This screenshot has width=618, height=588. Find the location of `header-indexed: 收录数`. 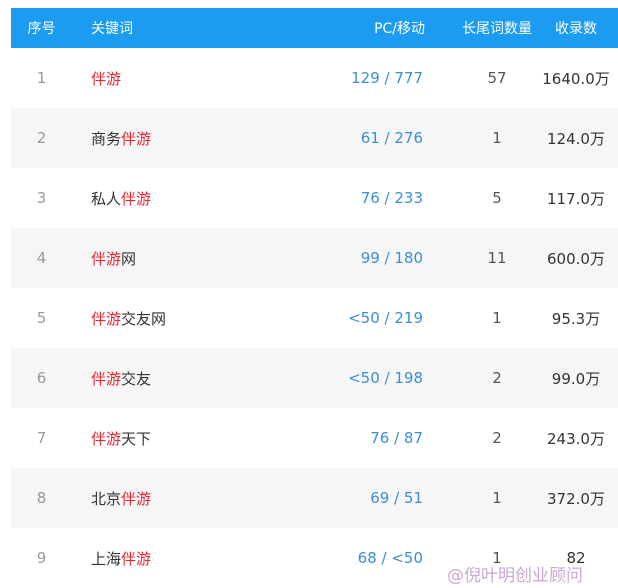

header-indexed: 收录数 is located at coordinates (576, 29).